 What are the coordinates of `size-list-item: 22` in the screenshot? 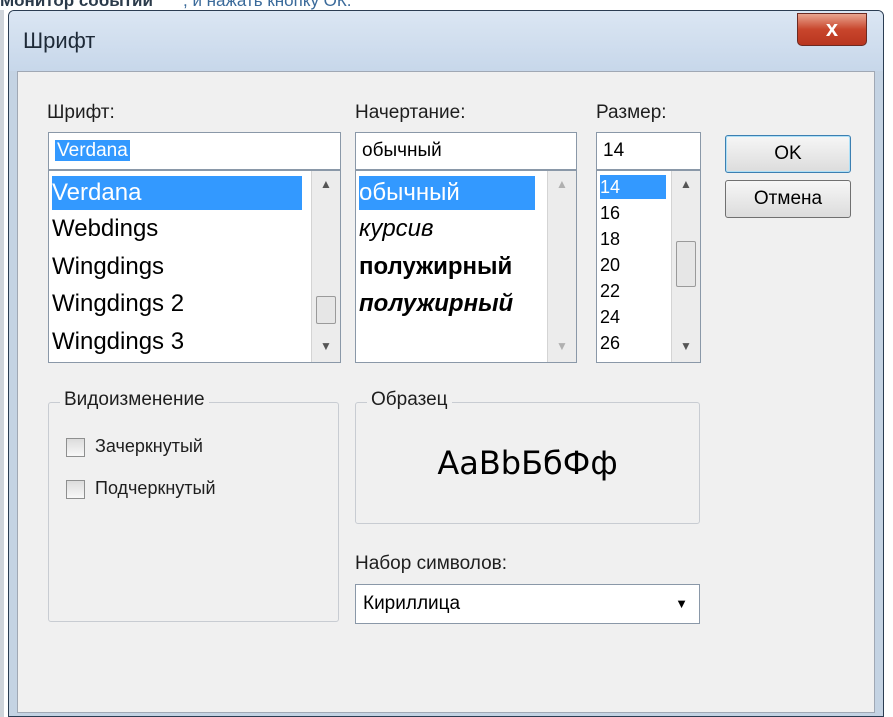 It's located at (610, 291).